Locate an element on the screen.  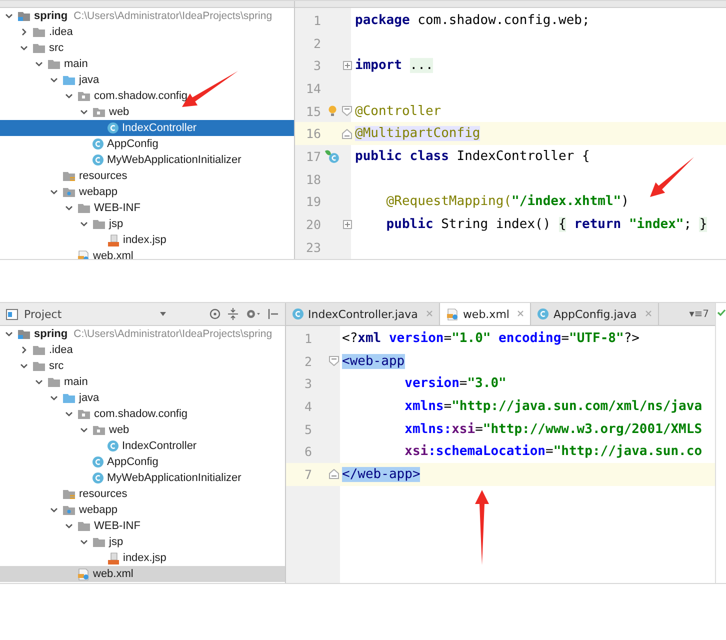
project-window-icon is located at coordinates (12, 314).